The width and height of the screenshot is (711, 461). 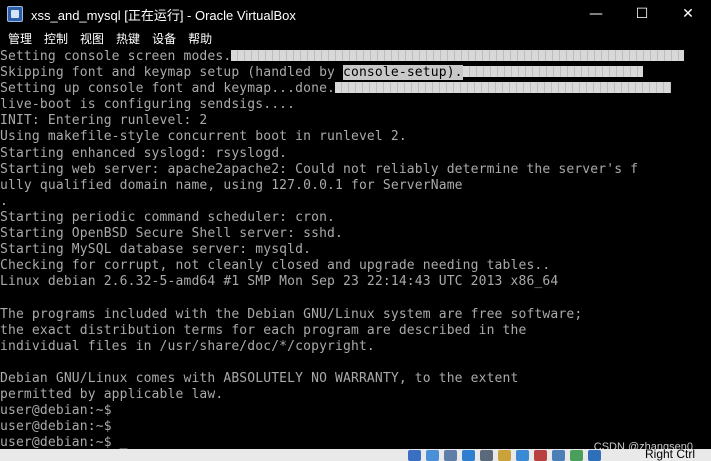 What do you see at coordinates (355, 455) in the screenshot?
I see `status-bar: Right Ctrl` at bounding box center [355, 455].